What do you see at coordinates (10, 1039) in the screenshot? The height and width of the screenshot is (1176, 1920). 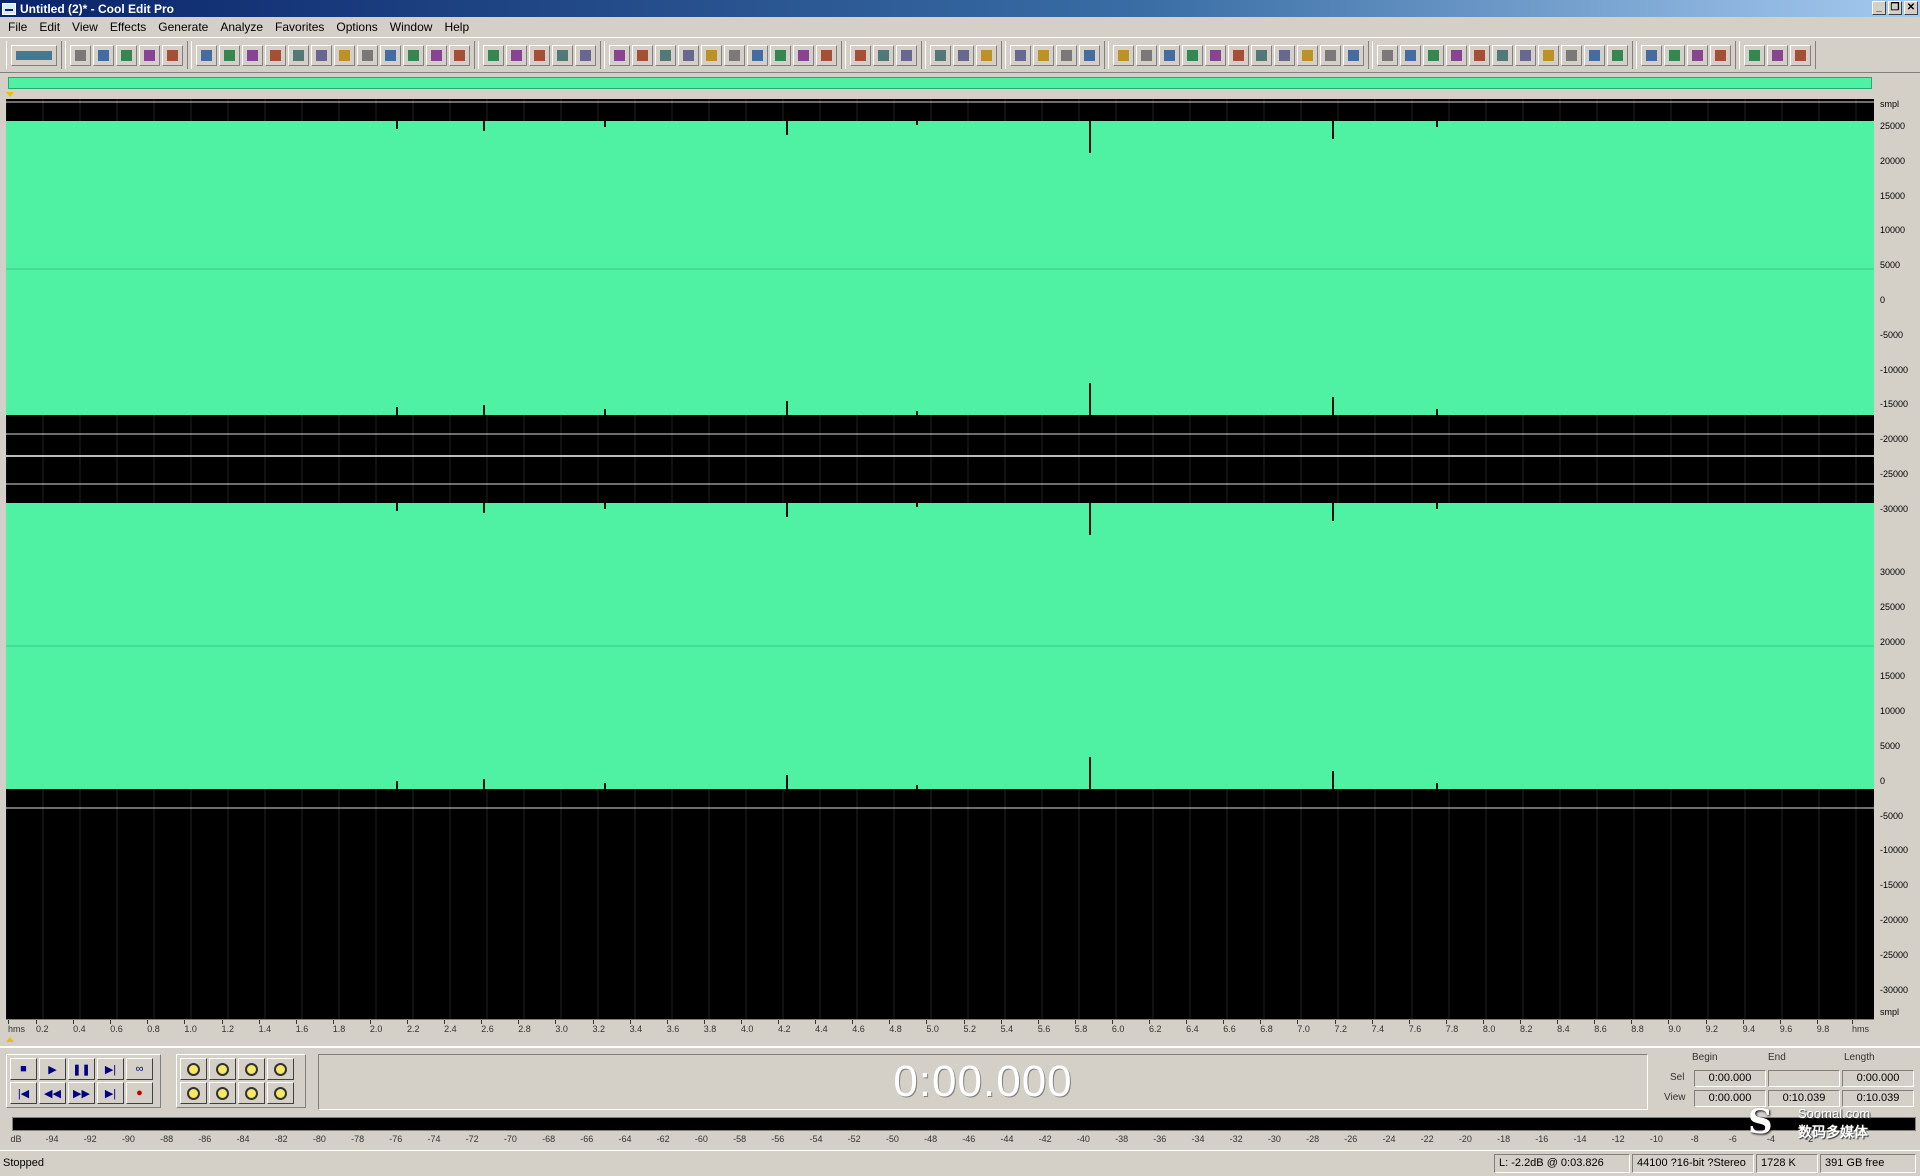 I see `playhead-marker` at bounding box center [10, 1039].